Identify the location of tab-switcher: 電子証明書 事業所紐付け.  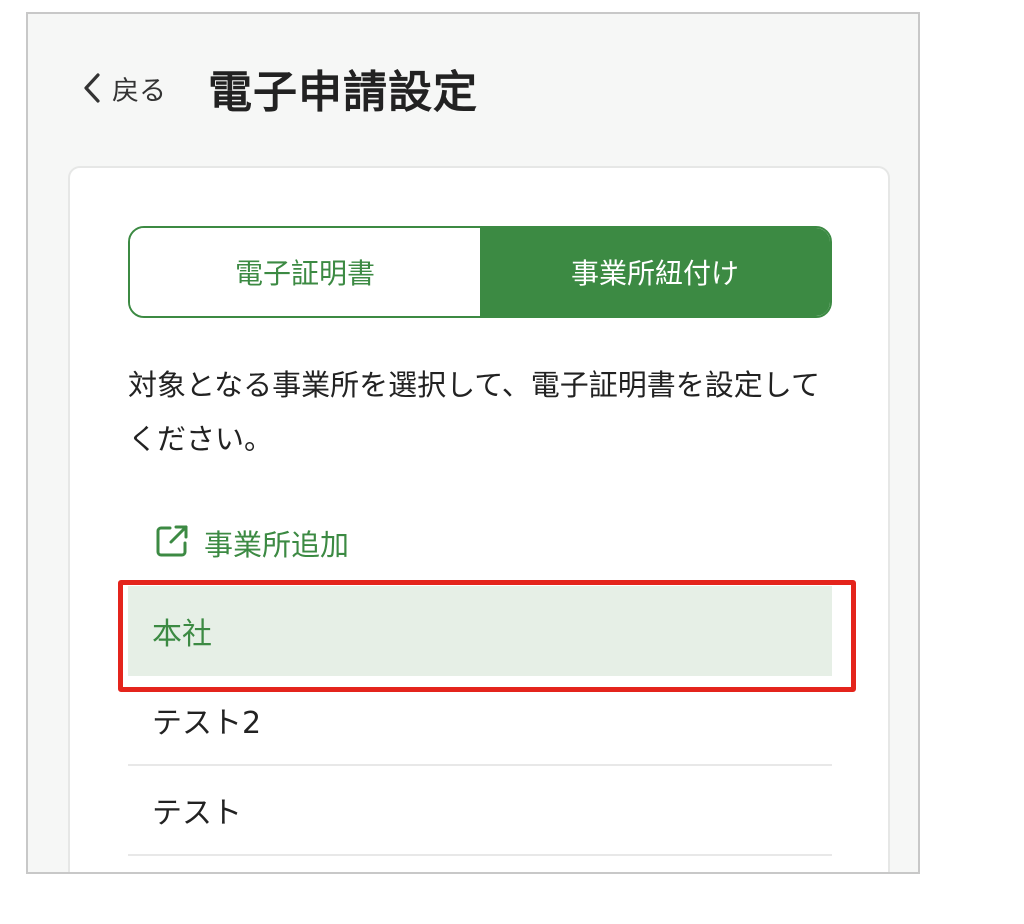
(480, 272).